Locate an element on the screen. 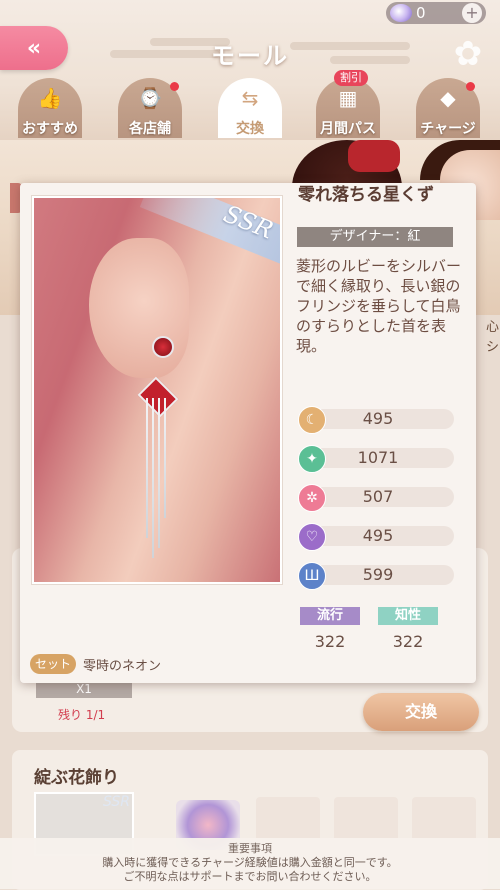  character-bow is located at coordinates (374, 156).